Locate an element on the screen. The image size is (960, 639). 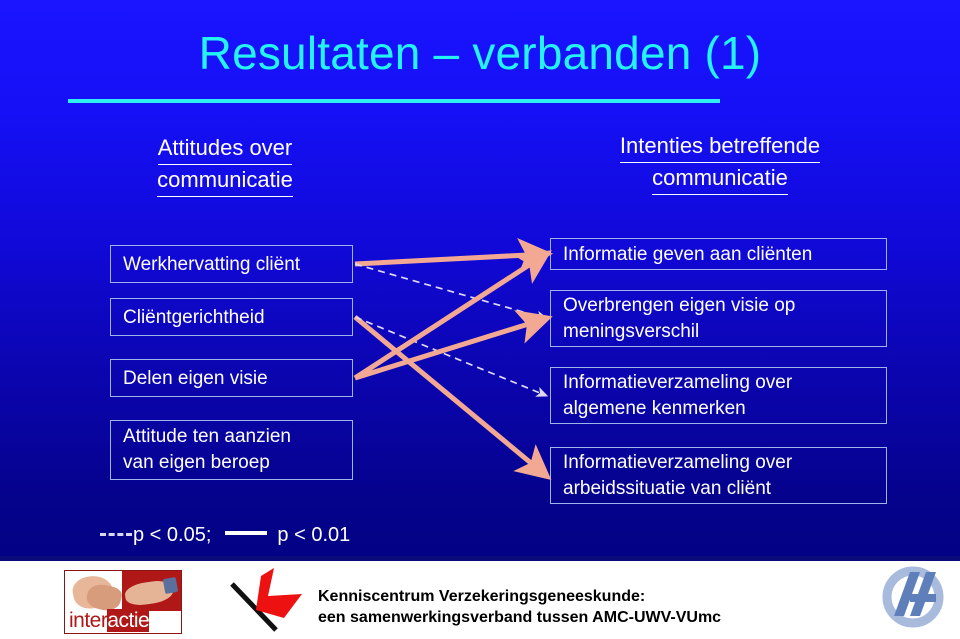
red-arrow-logo-icon is located at coordinates (266, 600).